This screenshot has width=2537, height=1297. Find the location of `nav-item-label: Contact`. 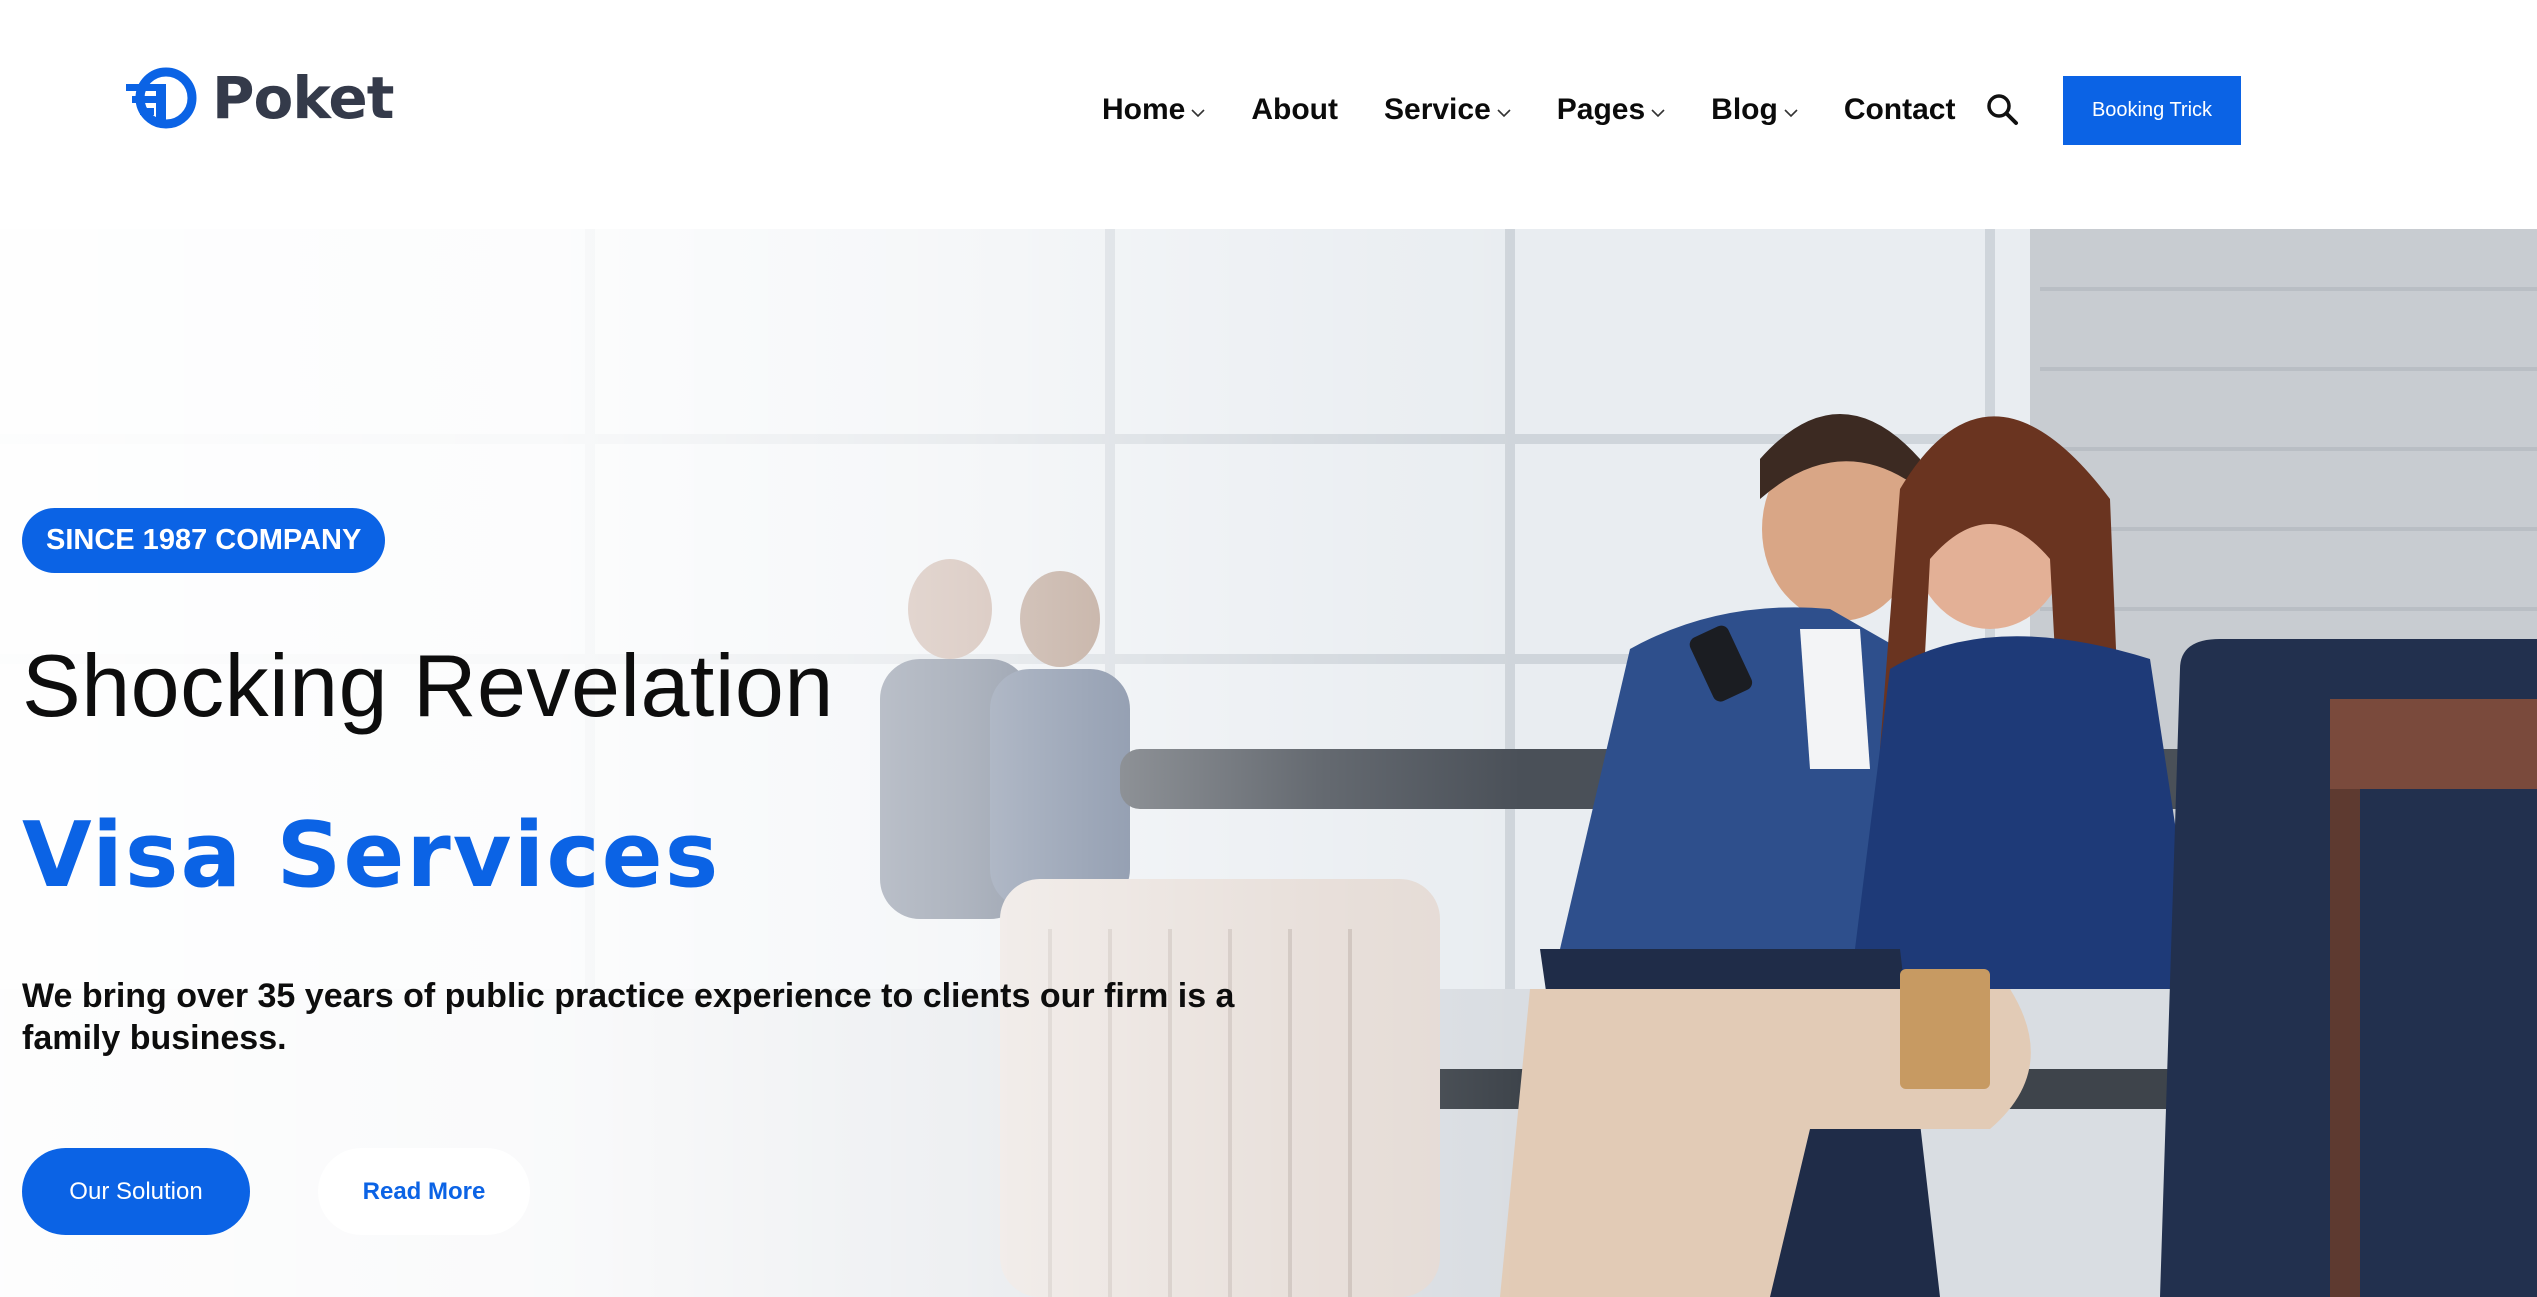

nav-item-label: Contact is located at coordinates (1899, 109).